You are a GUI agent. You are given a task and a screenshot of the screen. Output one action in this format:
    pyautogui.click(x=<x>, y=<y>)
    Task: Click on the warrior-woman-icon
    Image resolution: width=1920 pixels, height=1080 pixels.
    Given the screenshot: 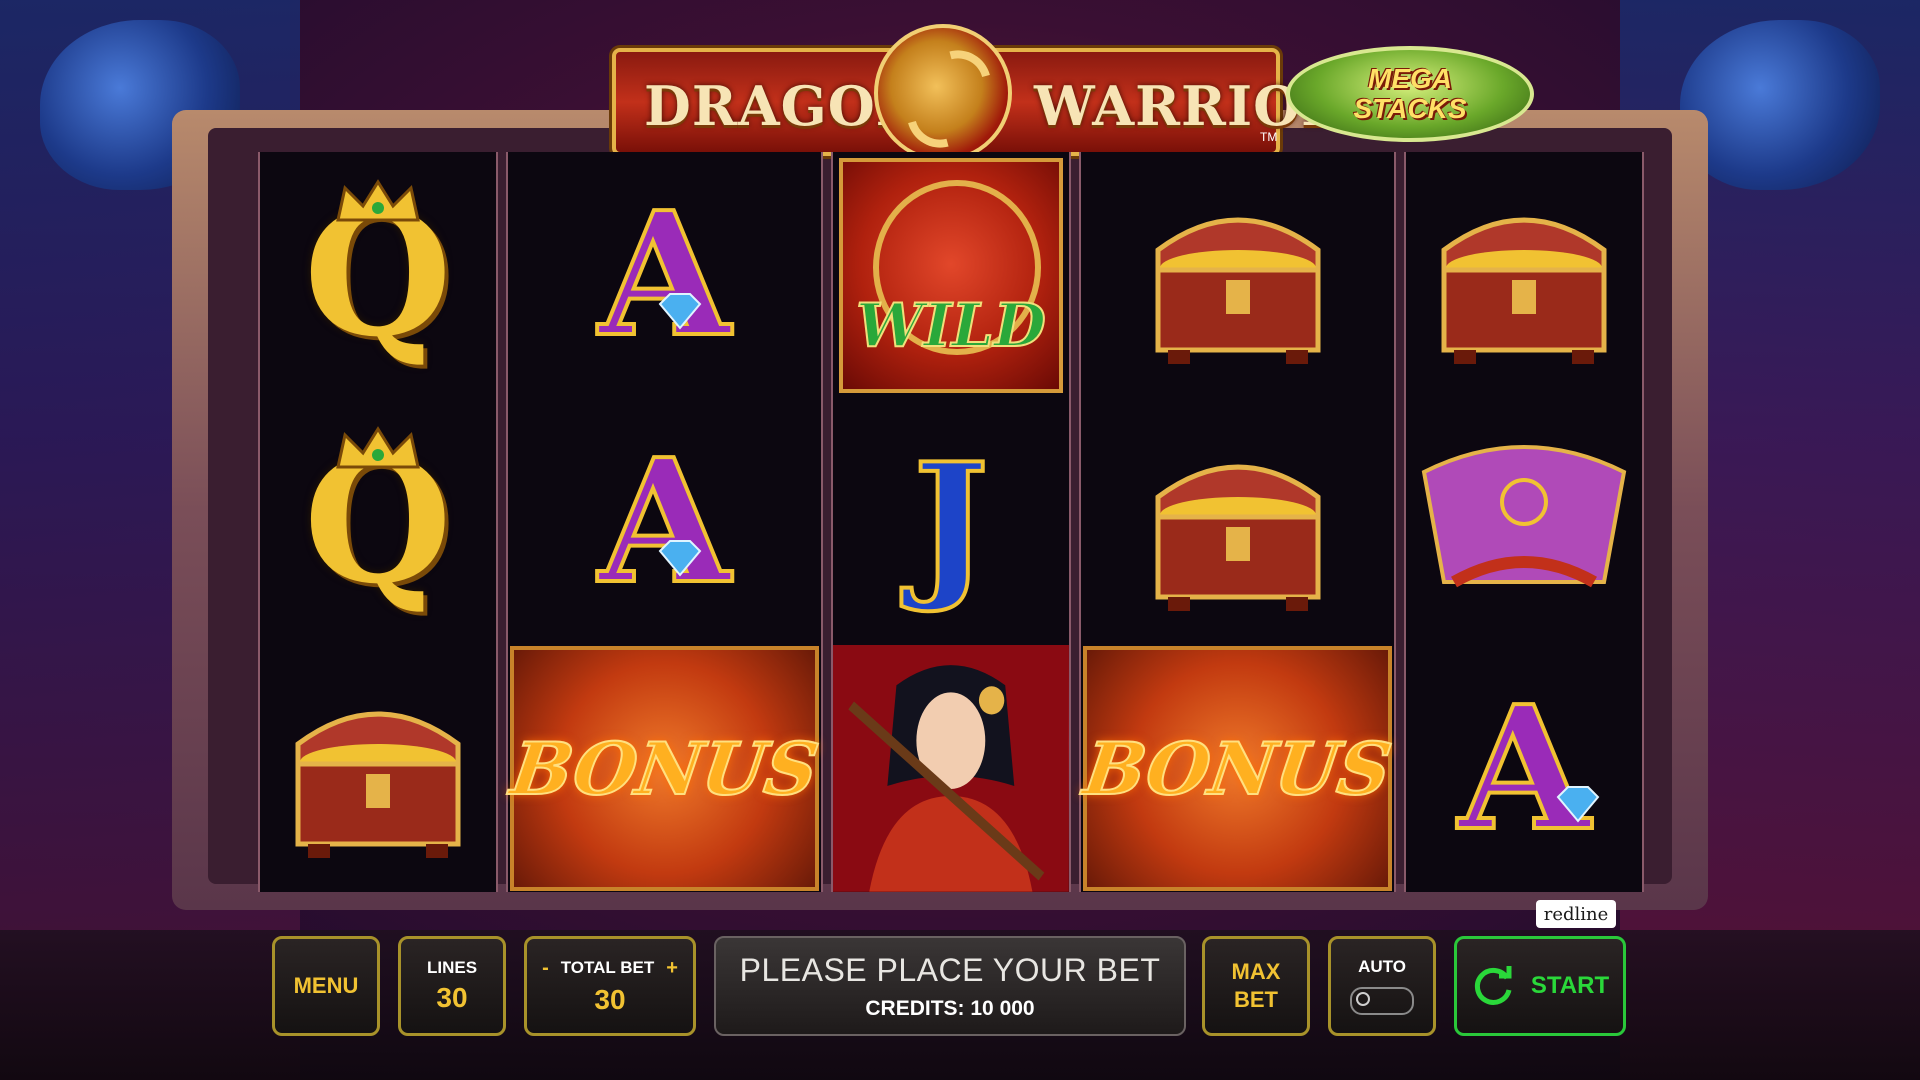 What is the action you would take?
    pyautogui.click(x=951, y=769)
    